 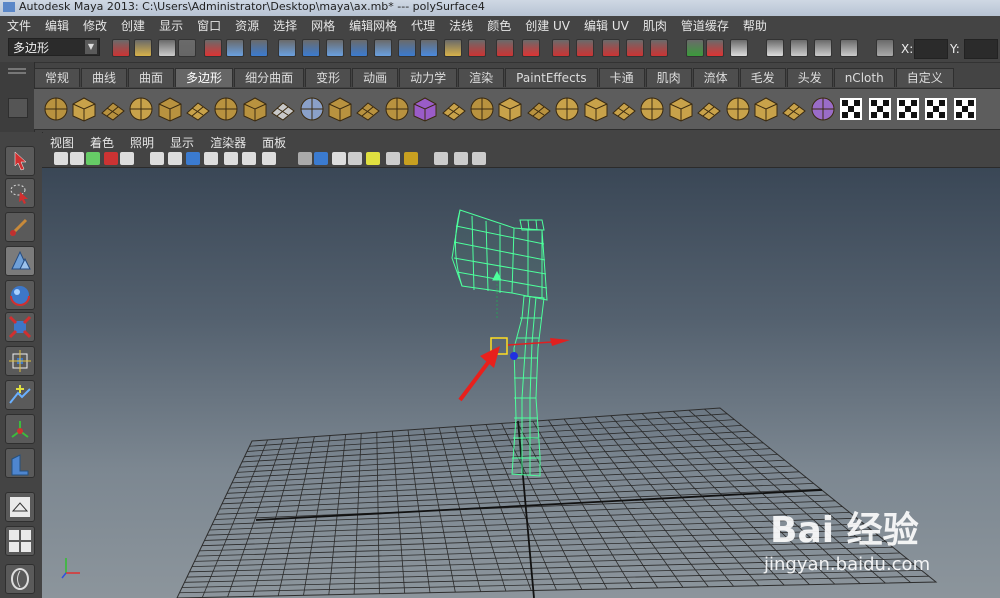 I want to click on shelf-tab: 多边形, so click(x=204, y=77).